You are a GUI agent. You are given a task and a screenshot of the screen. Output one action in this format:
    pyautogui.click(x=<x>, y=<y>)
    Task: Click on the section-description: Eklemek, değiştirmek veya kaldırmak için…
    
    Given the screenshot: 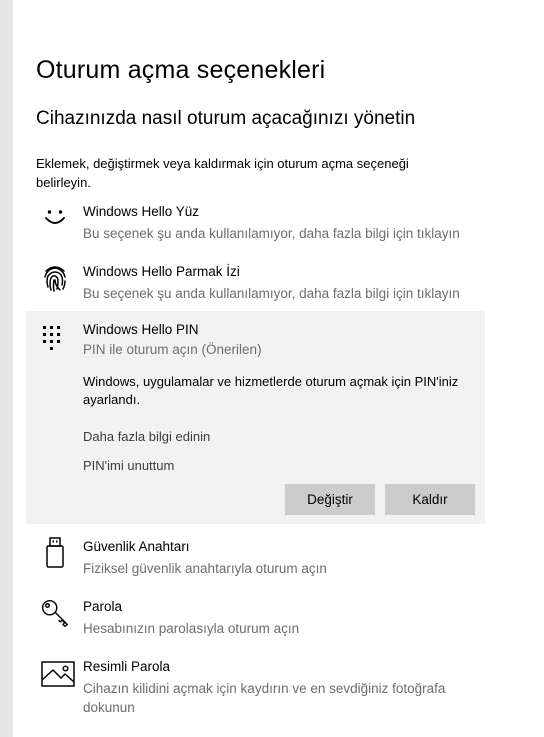 What is the action you would take?
    pyautogui.click(x=222, y=173)
    